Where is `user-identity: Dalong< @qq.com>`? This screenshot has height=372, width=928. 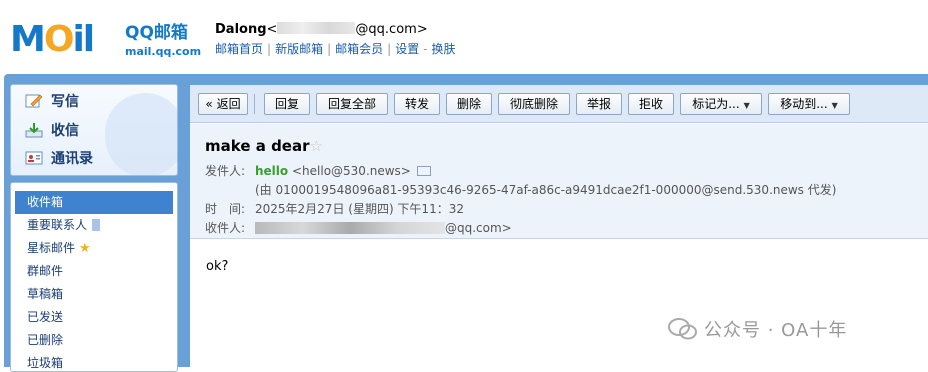 user-identity: Dalong< @qq.com> is located at coordinates (321, 29).